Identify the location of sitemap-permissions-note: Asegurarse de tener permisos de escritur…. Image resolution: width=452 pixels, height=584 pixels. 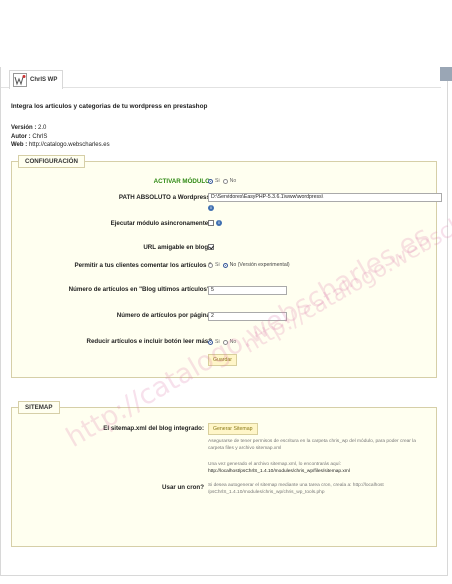
(312, 445).